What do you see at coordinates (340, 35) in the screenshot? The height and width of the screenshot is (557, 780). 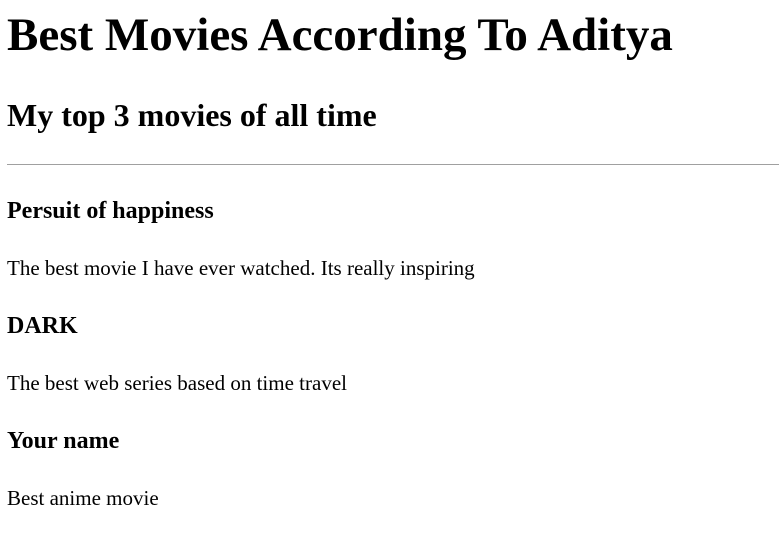 I see `page-title: Best Movies According To Aditya` at bounding box center [340, 35].